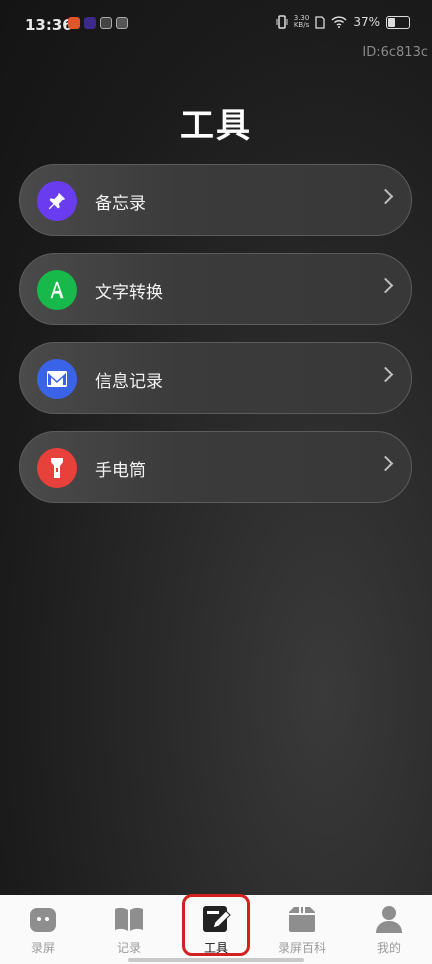 The height and width of the screenshot is (964, 432). What do you see at coordinates (57, 468) in the screenshot?
I see `flashlight-icon` at bounding box center [57, 468].